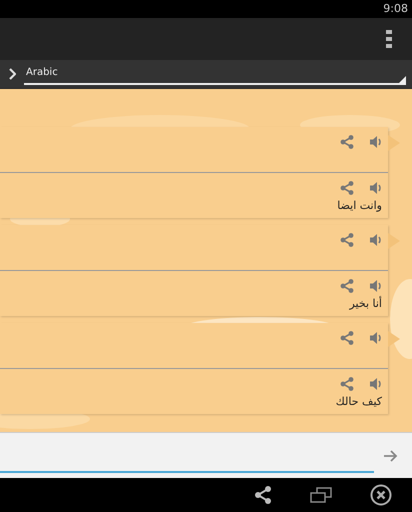 Image resolution: width=412 pixels, height=512 pixels. Describe the element at coordinates (12, 74) in the screenshot. I see `chevron-icon` at that location.